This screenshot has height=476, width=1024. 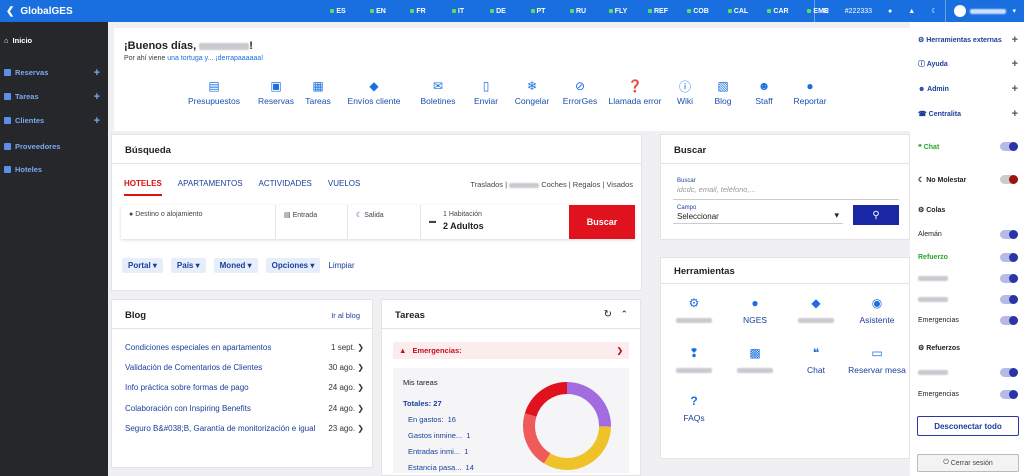 What do you see at coordinates (877, 360) in the screenshot?
I see `tool-reservar-mesa: ▭ Reservar mesa` at bounding box center [877, 360].